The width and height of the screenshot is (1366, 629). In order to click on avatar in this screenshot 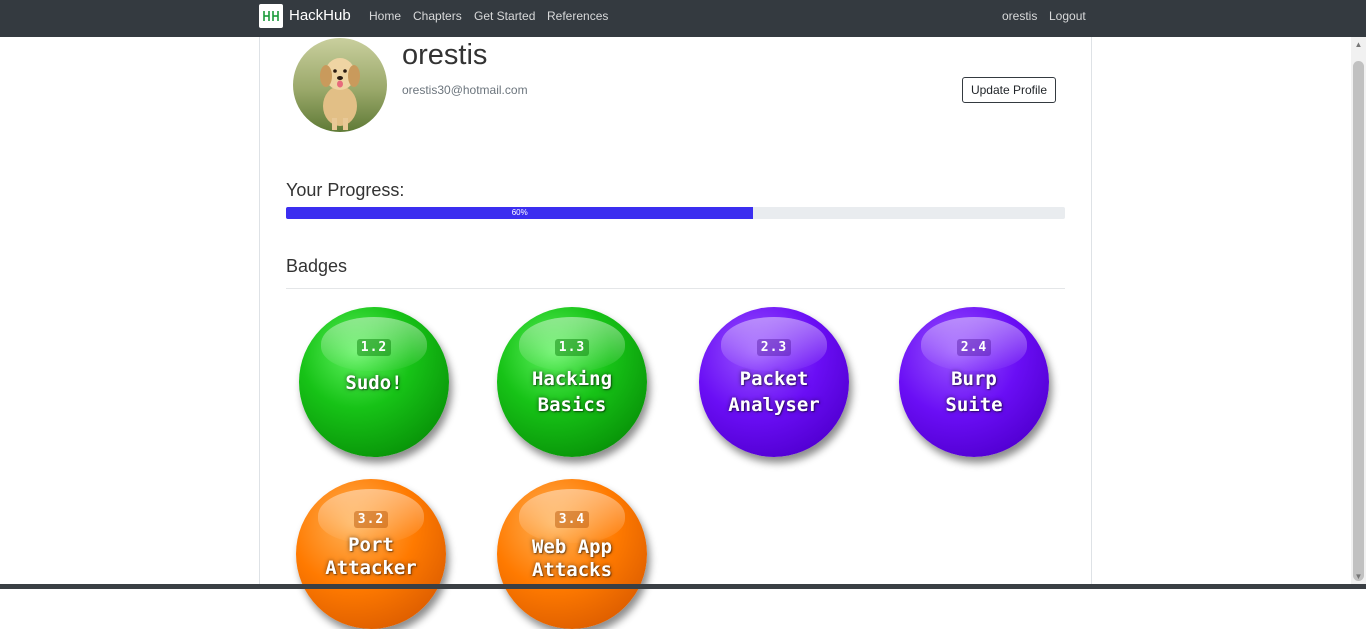, I will do `click(340, 85)`.